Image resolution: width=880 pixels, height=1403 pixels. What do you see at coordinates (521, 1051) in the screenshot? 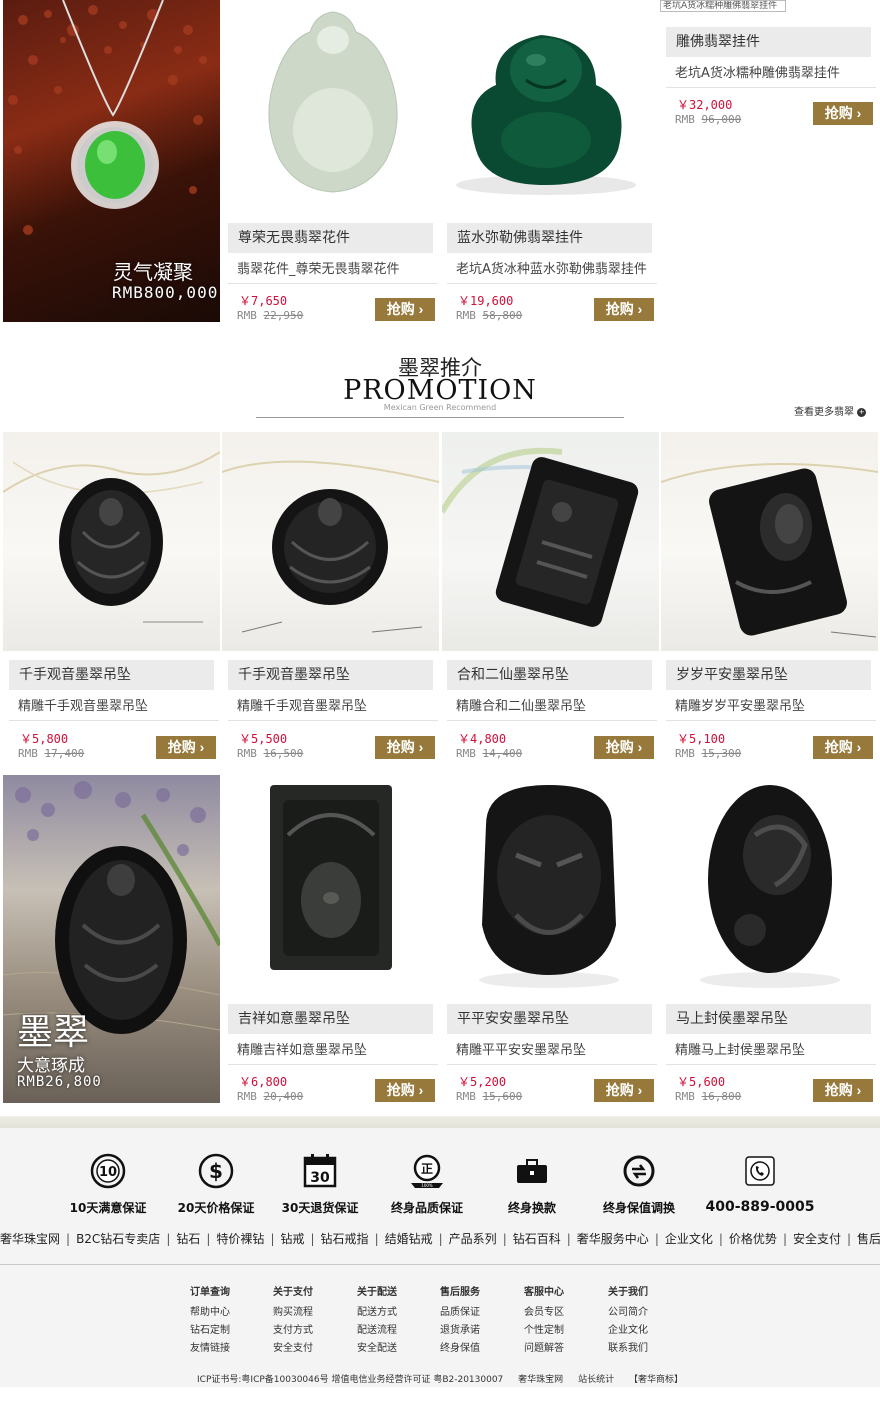
I see `product-subtitle: 精雕平平安安墨翠吊坠` at bounding box center [521, 1051].